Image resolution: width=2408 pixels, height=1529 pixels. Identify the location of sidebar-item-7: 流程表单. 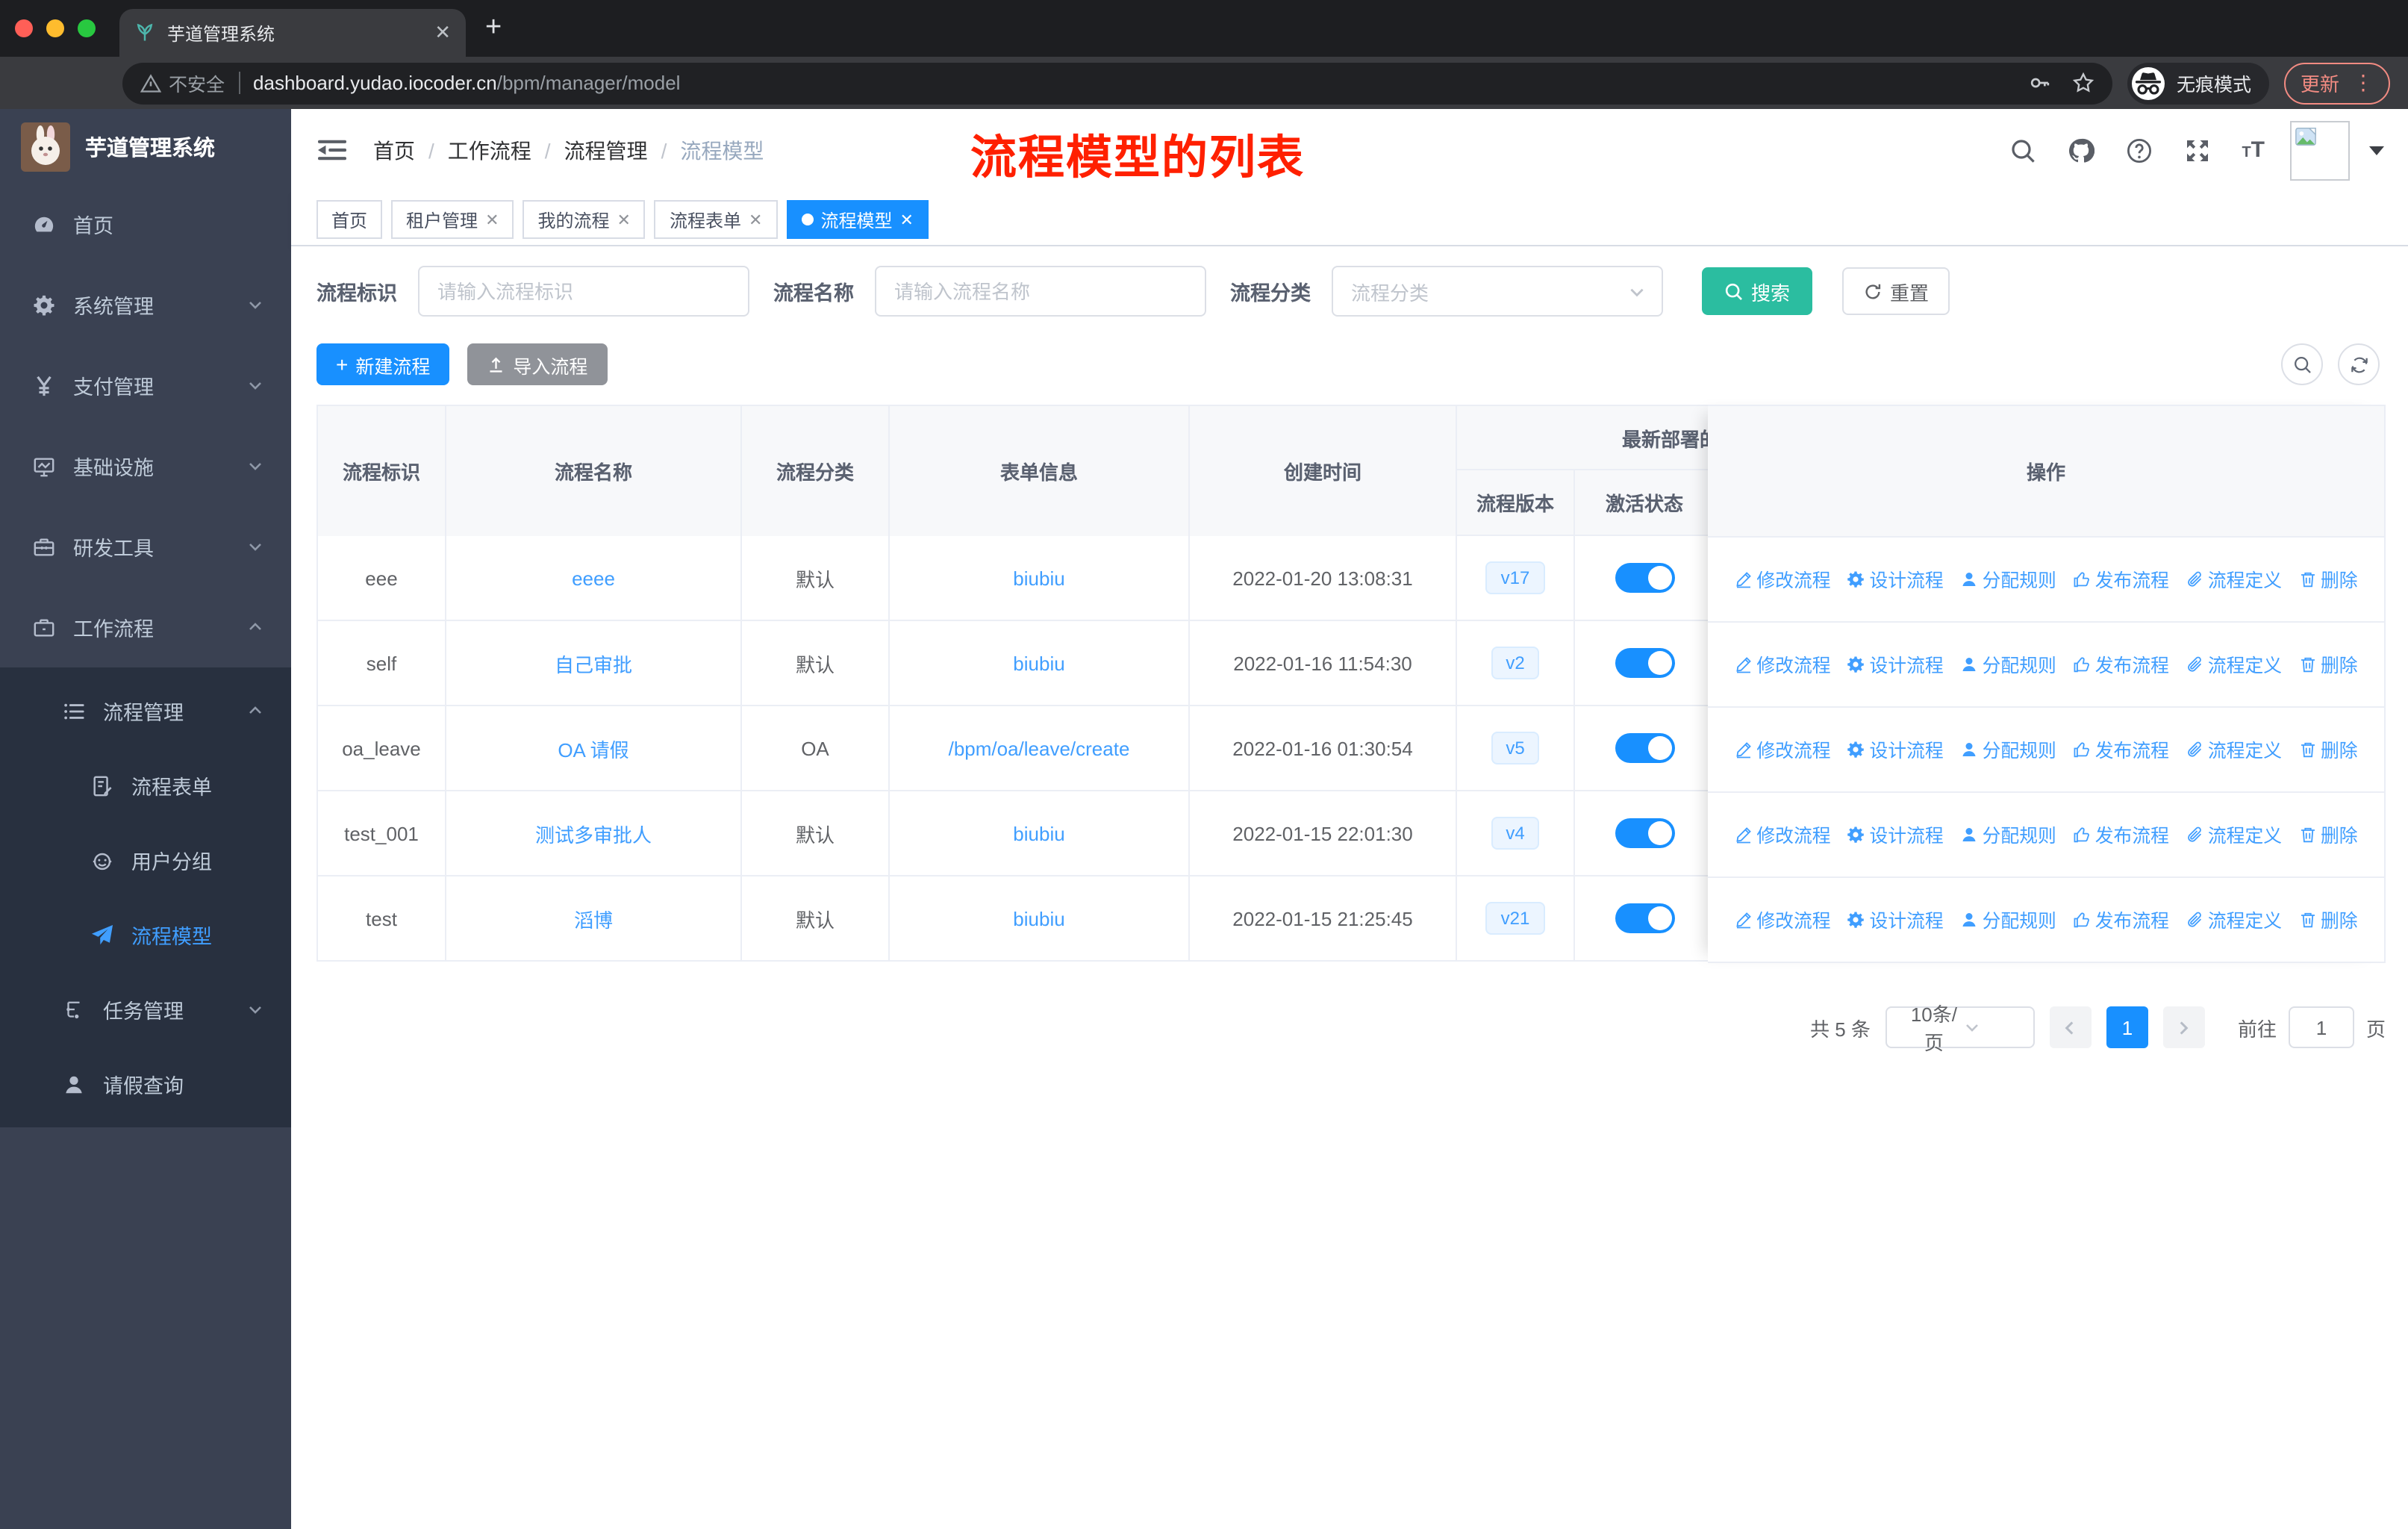
(145, 785).